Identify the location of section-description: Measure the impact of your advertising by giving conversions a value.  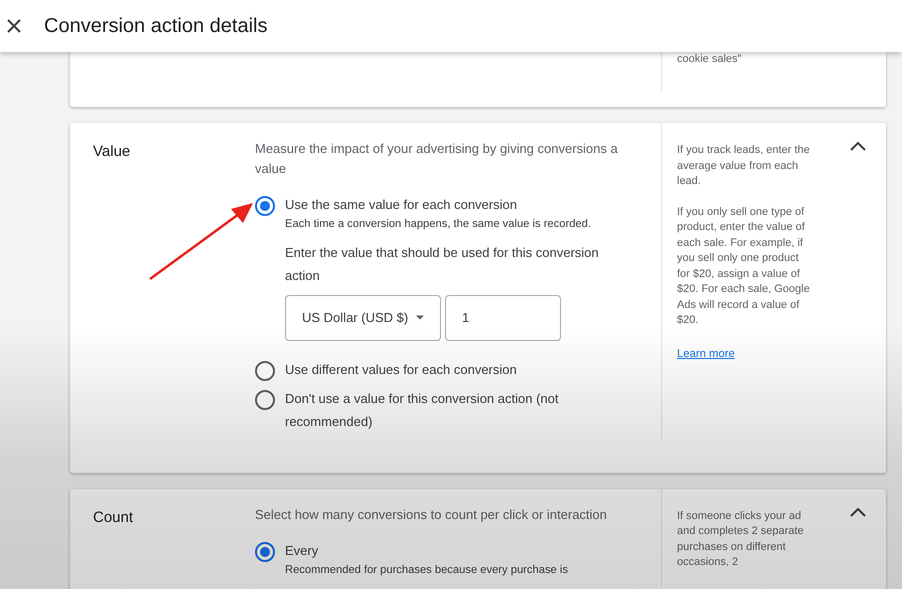
(437, 159).